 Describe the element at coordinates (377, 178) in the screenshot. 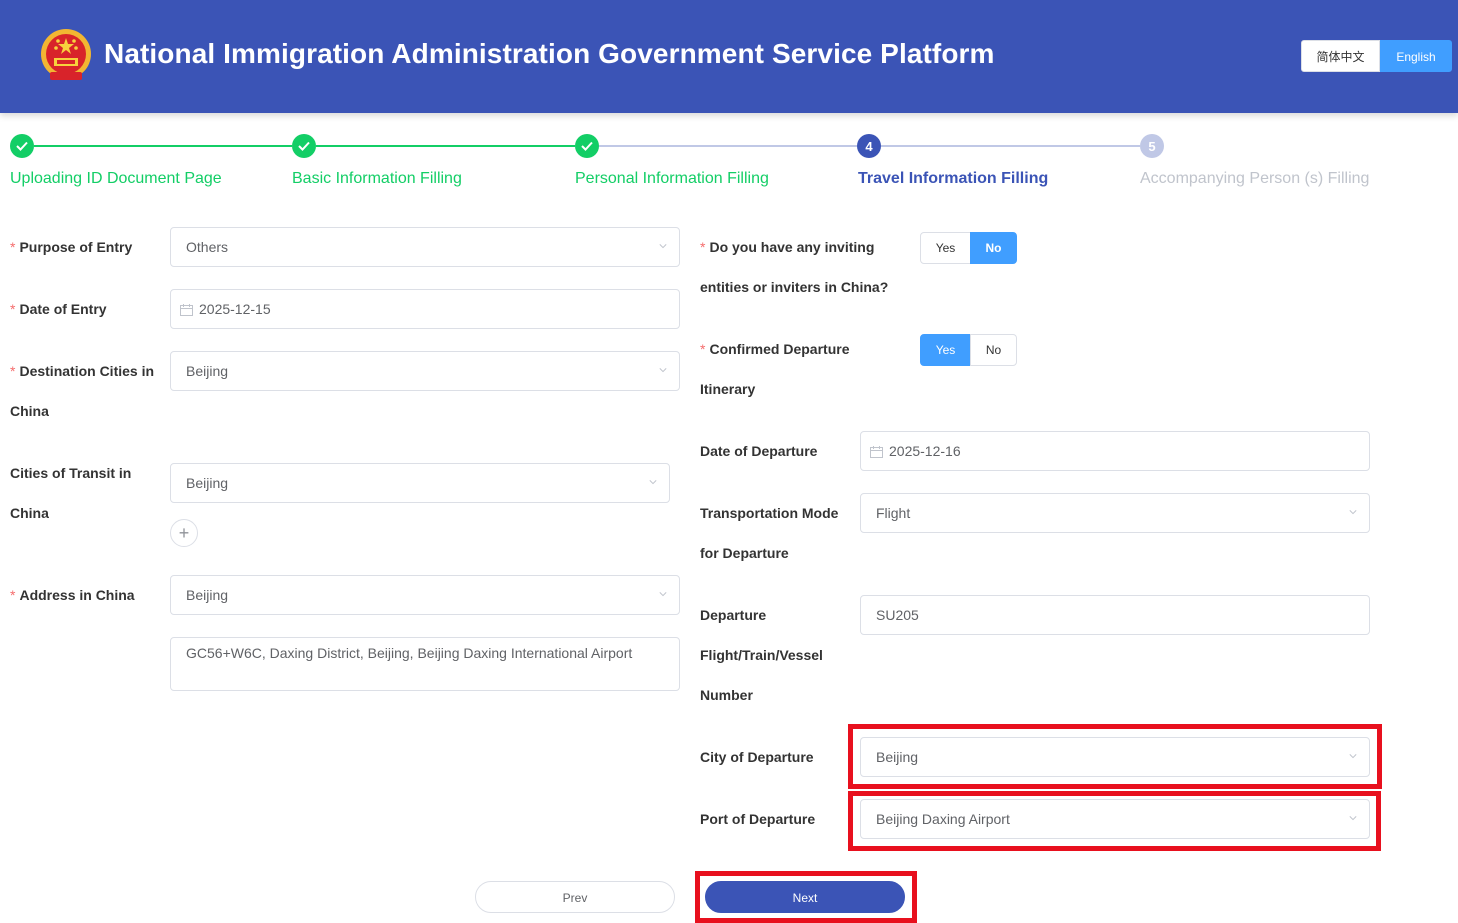

I see `step-2-label: Basic Information Filling` at that location.